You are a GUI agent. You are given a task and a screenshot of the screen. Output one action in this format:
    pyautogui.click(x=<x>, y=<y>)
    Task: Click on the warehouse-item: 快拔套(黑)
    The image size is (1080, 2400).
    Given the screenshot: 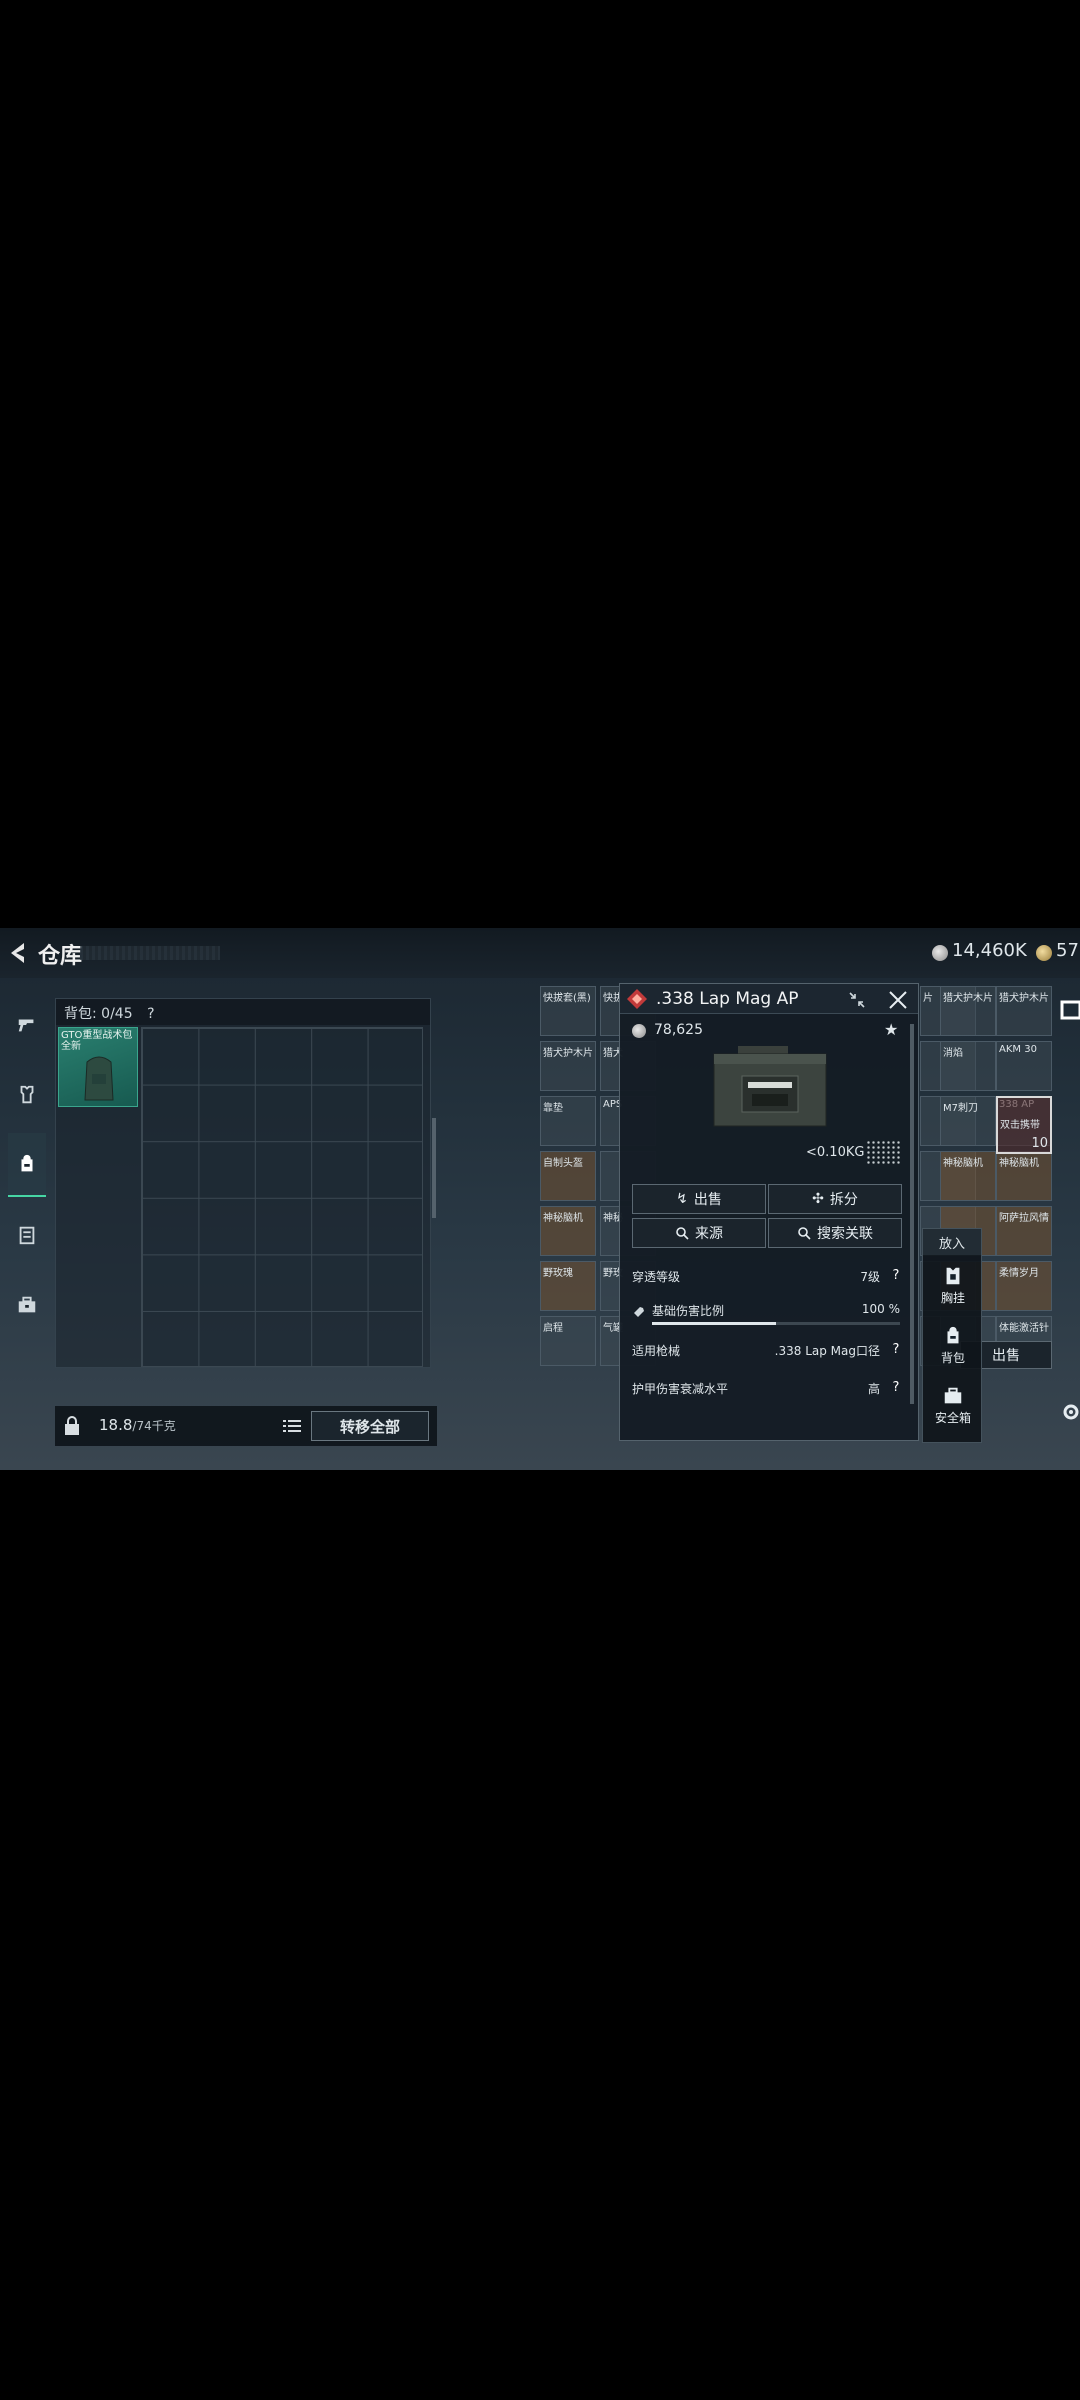 What is the action you would take?
    pyautogui.click(x=568, y=1011)
    